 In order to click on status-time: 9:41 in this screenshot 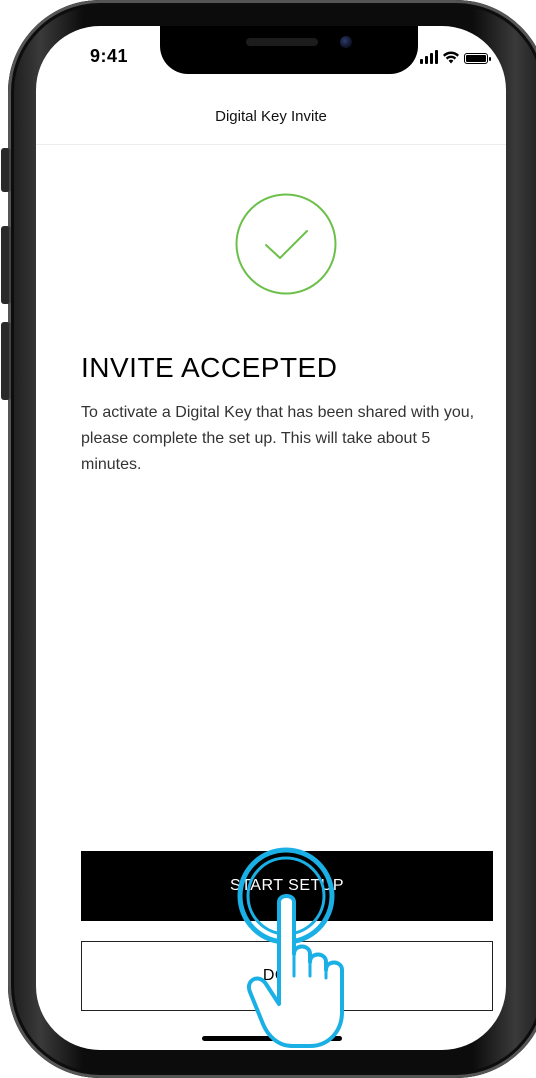, I will do `click(109, 56)`.